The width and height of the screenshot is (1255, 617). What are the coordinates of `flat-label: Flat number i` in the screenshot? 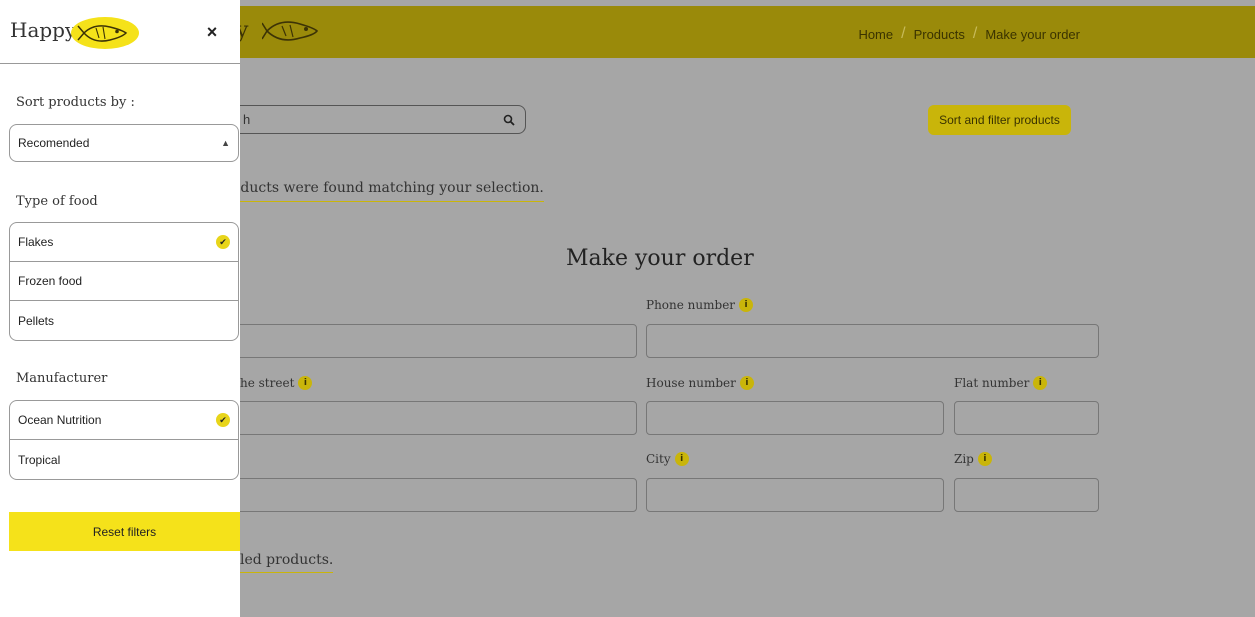 It's located at (1001, 383).